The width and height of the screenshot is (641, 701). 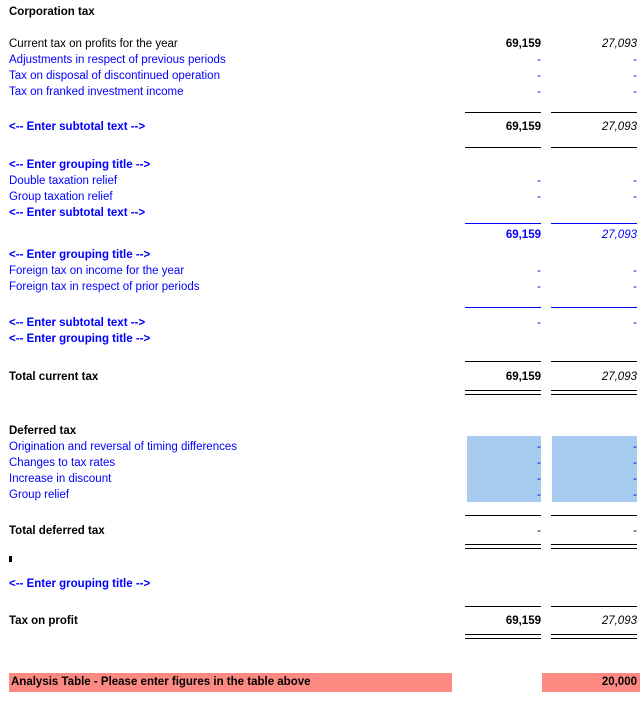 What do you see at coordinates (320, 495) in the screenshot?
I see `table-row: Group relief - -` at bounding box center [320, 495].